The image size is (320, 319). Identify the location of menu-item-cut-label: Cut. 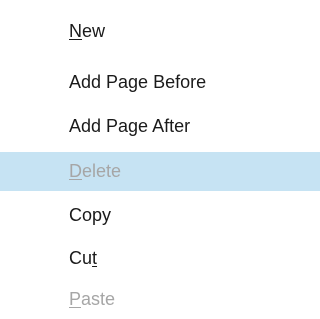
(83, 258).